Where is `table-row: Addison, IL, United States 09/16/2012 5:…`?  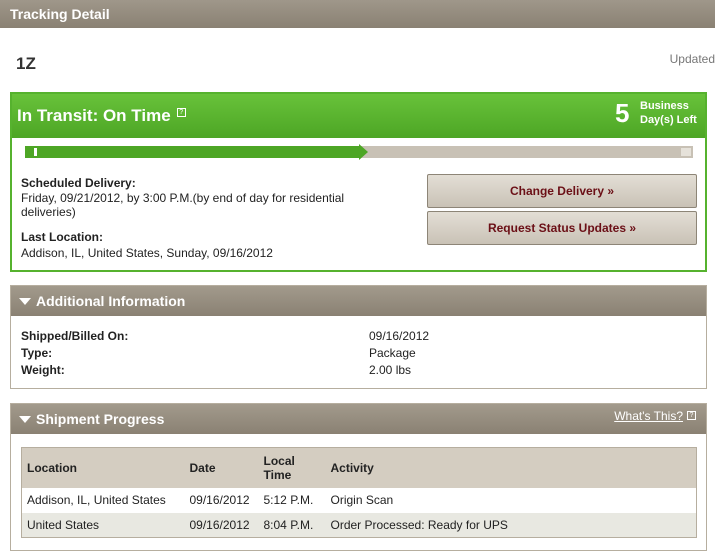
table-row: Addison, IL, United States 09/16/2012 5:… is located at coordinates (359, 500).